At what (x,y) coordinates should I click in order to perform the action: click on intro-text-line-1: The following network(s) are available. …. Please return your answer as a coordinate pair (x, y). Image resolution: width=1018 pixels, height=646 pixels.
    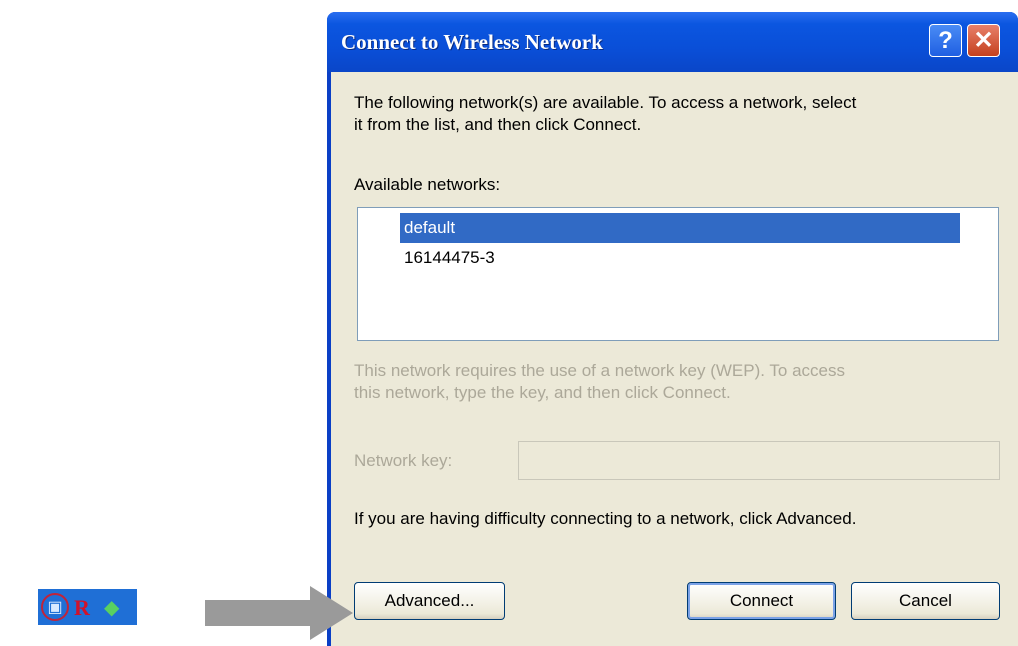
    Looking at the image, I should click on (605, 102).